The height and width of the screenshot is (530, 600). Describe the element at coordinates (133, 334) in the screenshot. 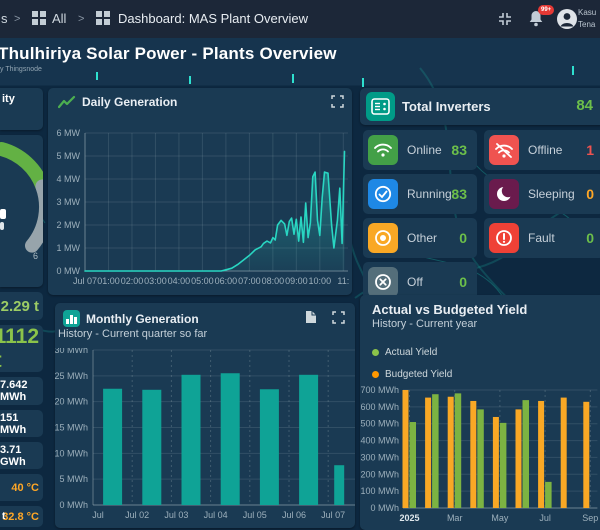

I see `monthly-generation-subtitle: History - Current quarter so far` at that location.